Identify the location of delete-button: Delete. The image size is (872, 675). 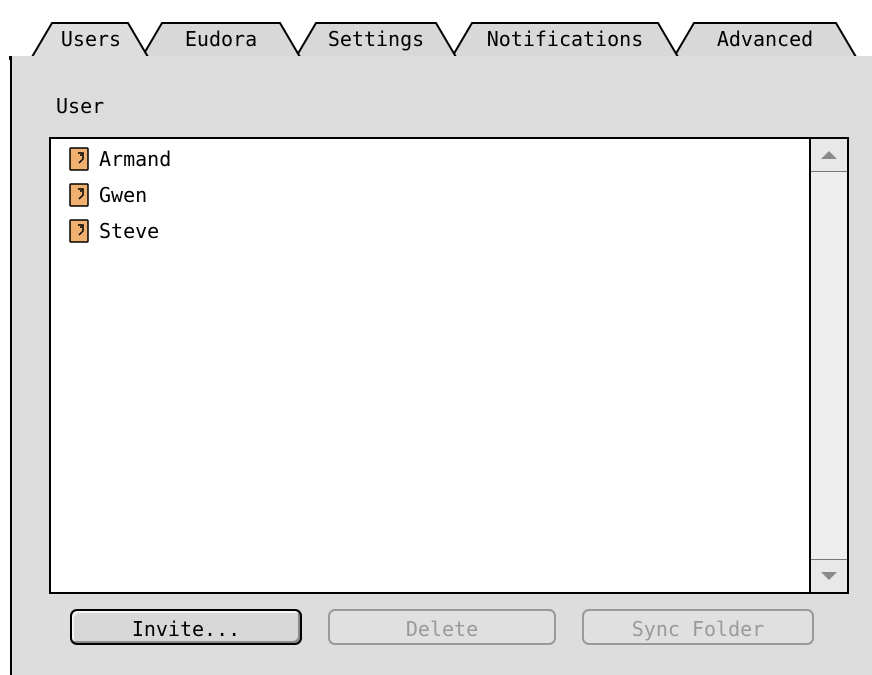
(442, 627).